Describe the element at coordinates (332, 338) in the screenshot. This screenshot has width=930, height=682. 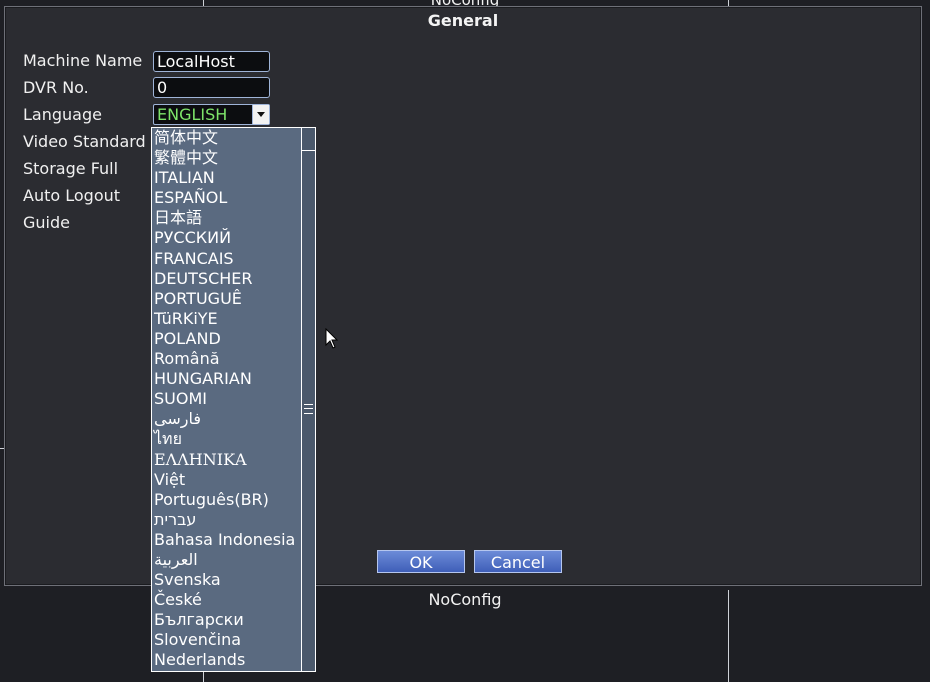
I see `mouse-pointer-icon` at that location.